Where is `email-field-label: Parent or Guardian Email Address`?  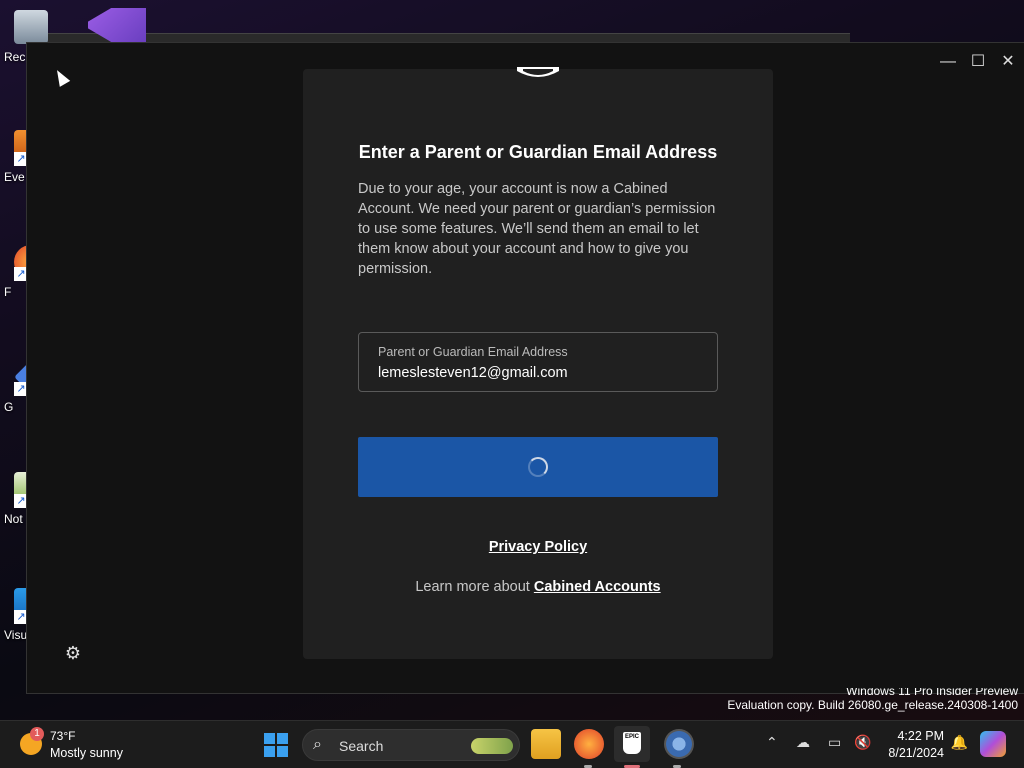
email-field-label: Parent or Guardian Email Address is located at coordinates (473, 352).